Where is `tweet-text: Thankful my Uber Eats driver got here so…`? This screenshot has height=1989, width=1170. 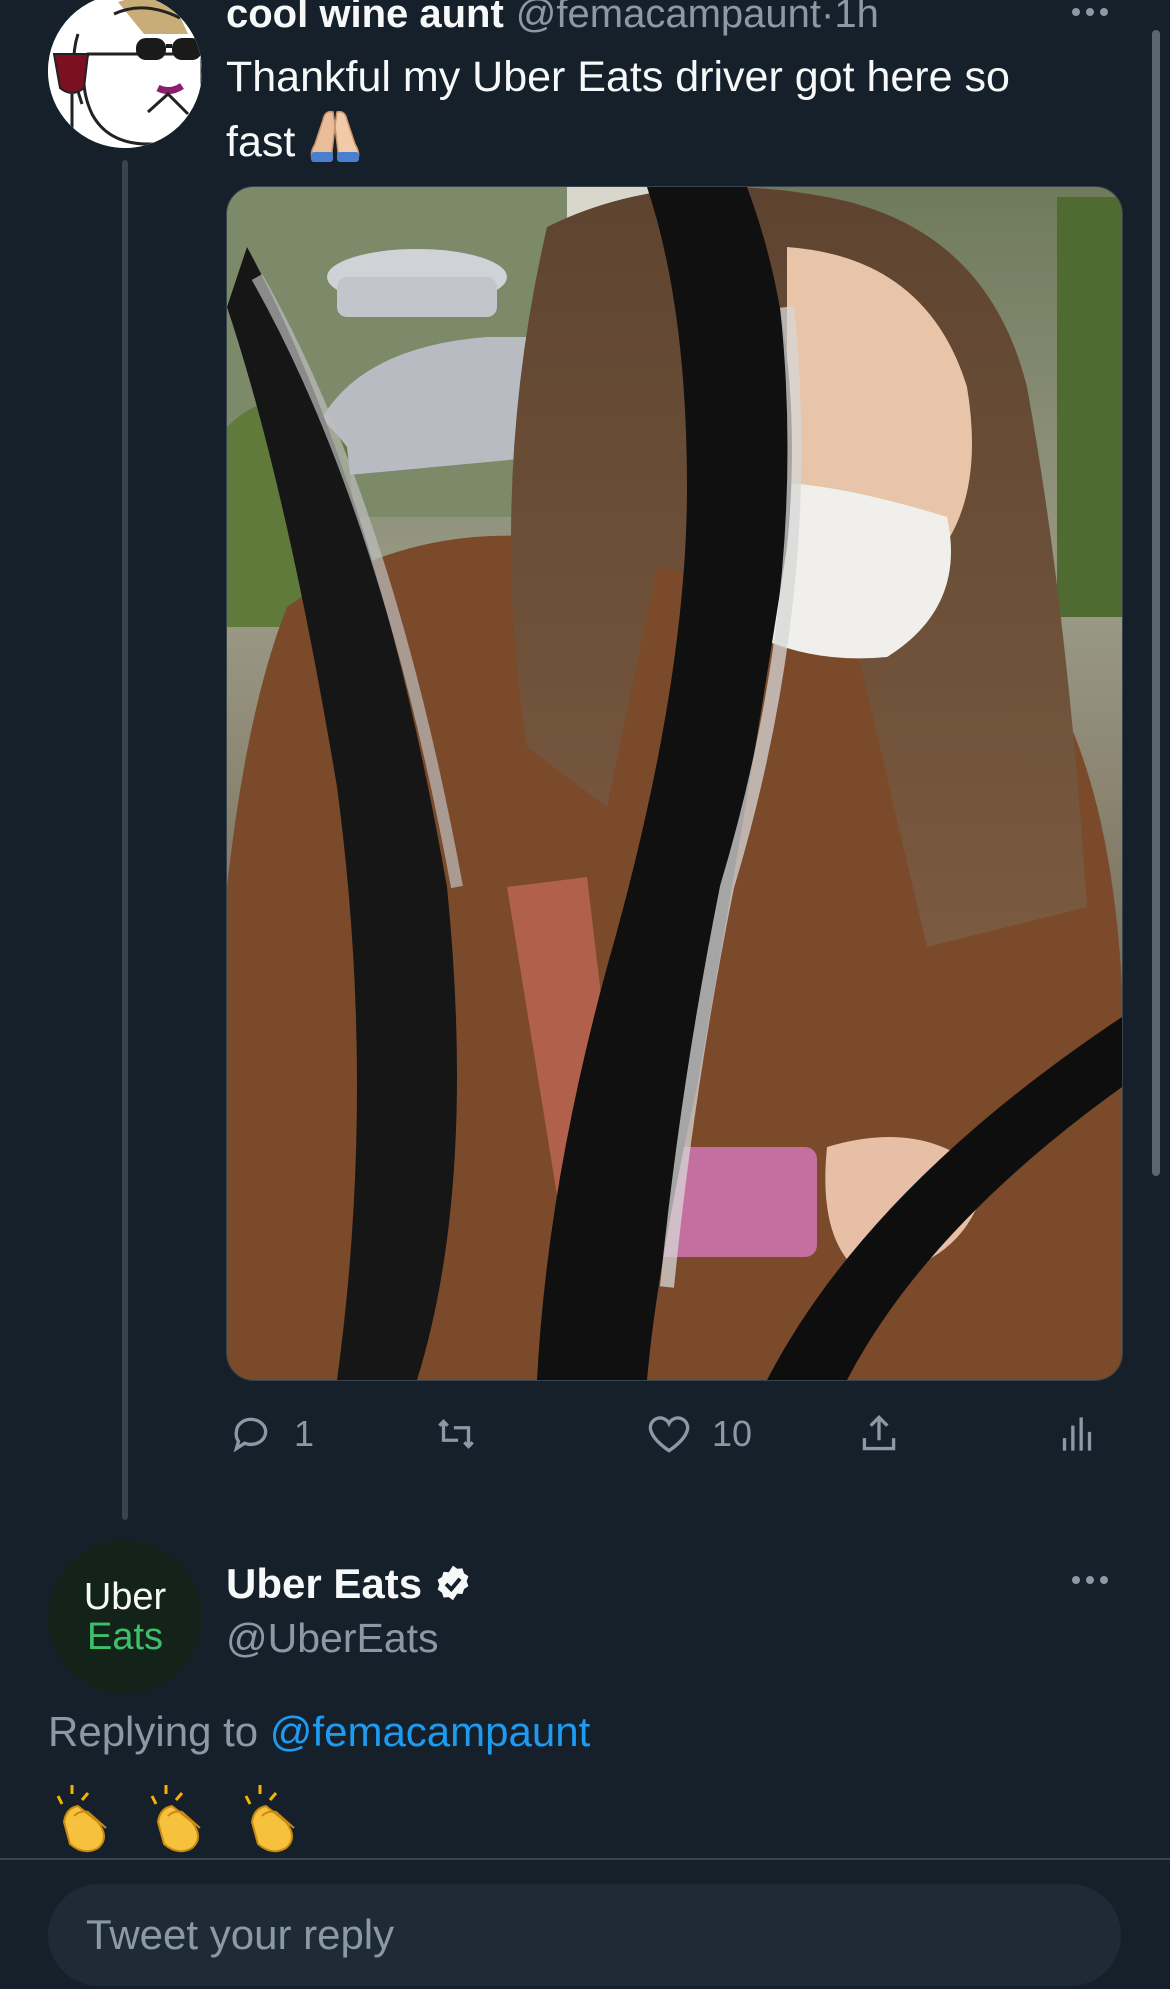
tweet-text: Thankful my Uber Eats driver got here so… is located at coordinates (651, 112).